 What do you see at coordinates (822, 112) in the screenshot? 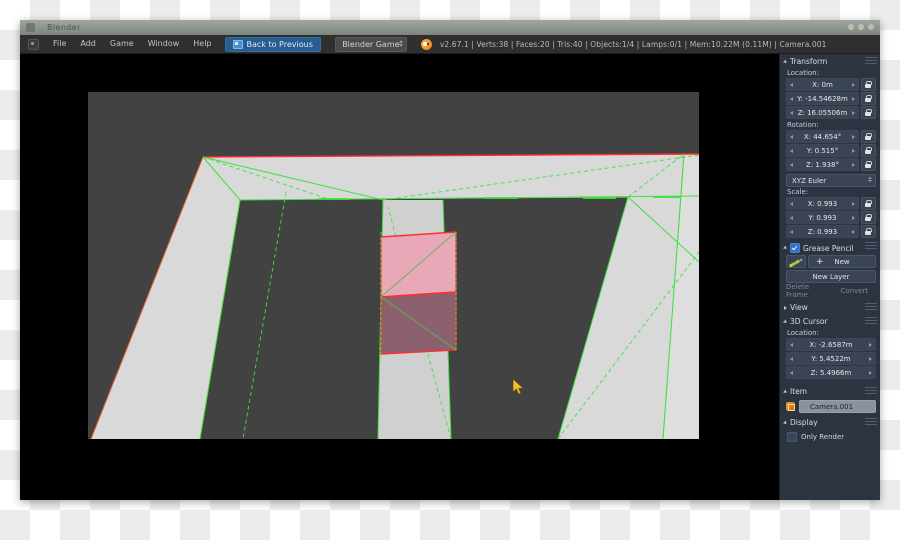
I see `location-z-field: Z: 16.05506m` at bounding box center [822, 112].